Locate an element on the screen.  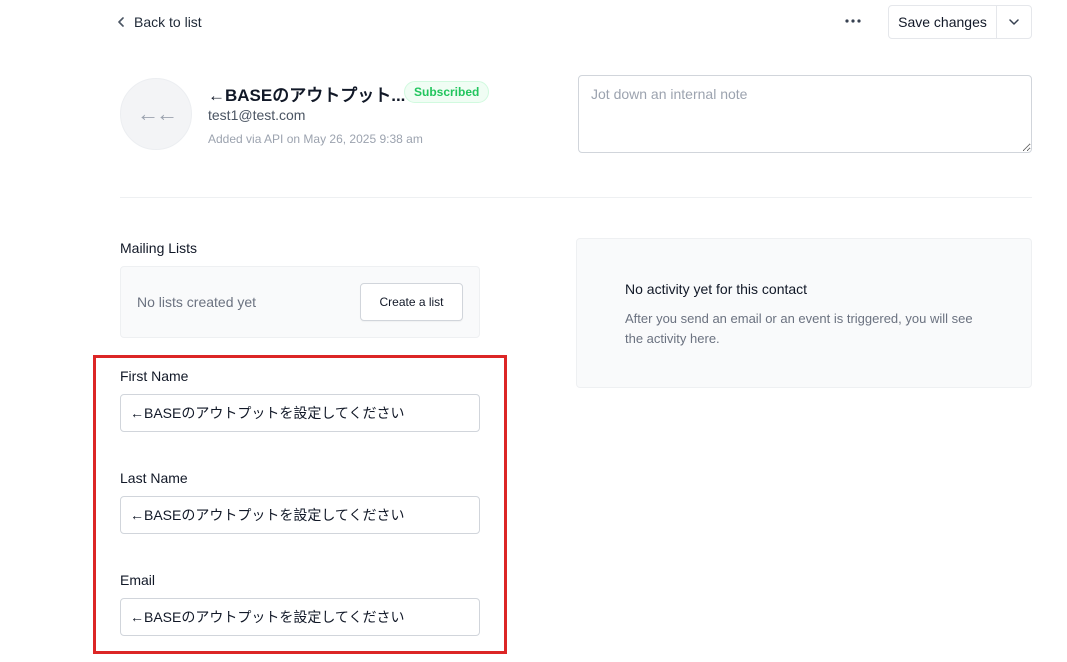
internal-note-input is located at coordinates (805, 114).